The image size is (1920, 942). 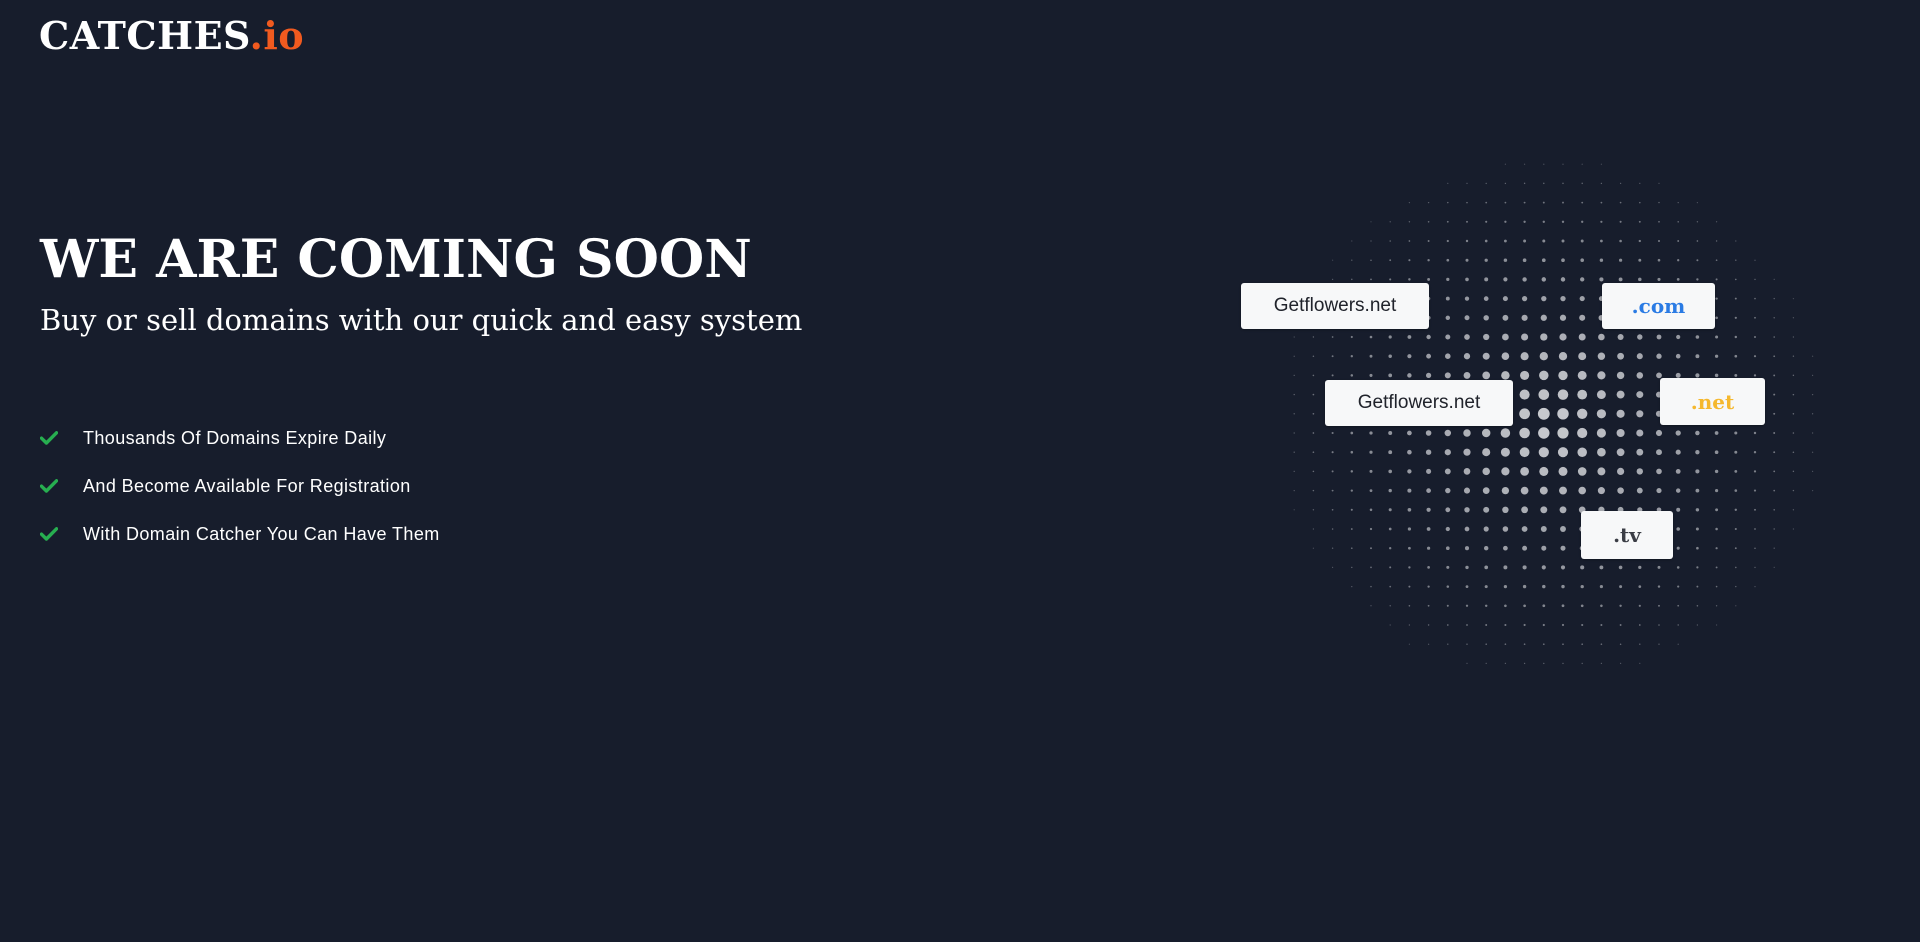 I want to click on brand-logo: CATCHES.io, so click(x=171, y=36).